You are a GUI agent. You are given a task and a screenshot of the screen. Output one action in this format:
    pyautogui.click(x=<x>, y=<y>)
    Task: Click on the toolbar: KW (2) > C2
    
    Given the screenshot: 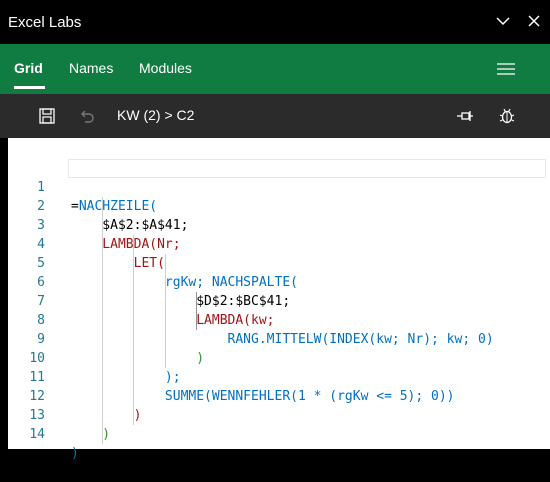 What is the action you would take?
    pyautogui.click(x=275, y=116)
    